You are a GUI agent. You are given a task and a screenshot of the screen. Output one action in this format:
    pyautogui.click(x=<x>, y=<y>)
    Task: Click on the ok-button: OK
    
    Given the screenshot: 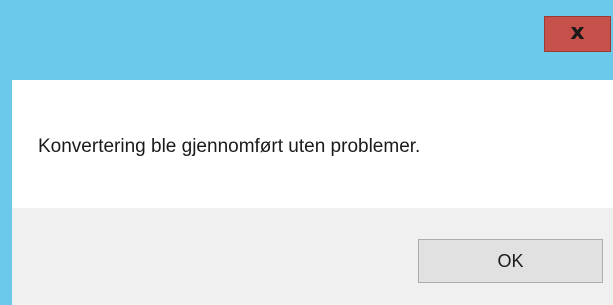 What is the action you would take?
    pyautogui.click(x=510, y=261)
    